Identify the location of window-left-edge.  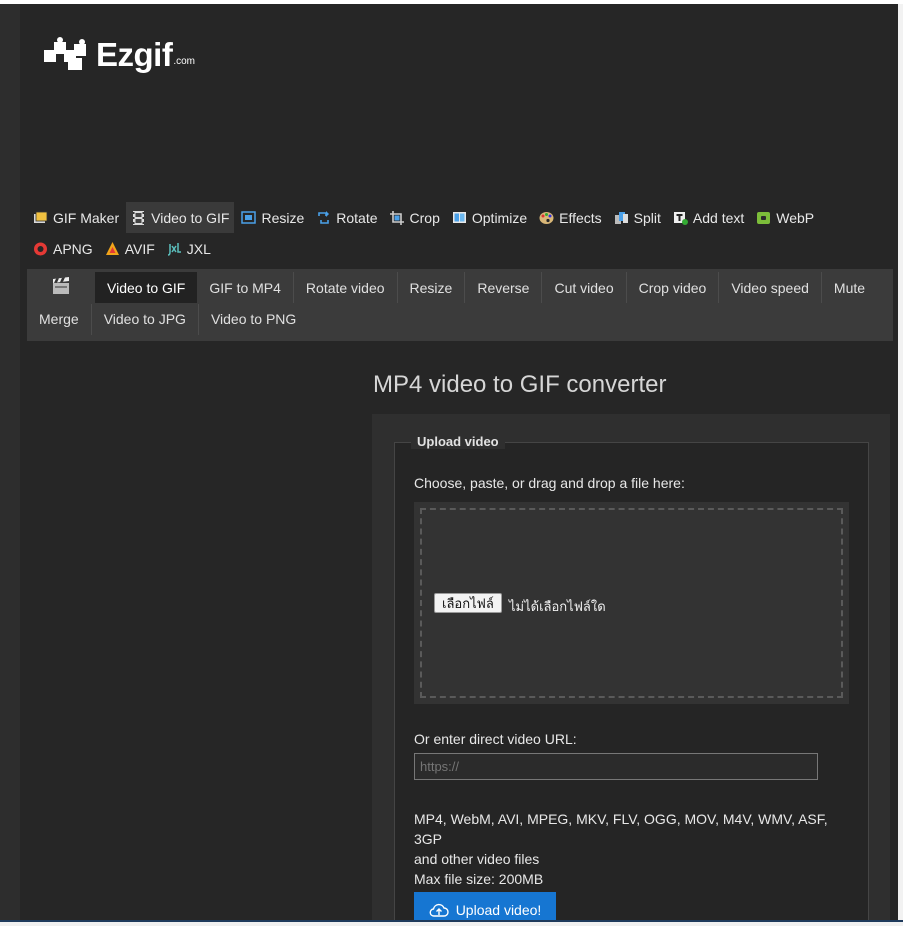
(10, 462).